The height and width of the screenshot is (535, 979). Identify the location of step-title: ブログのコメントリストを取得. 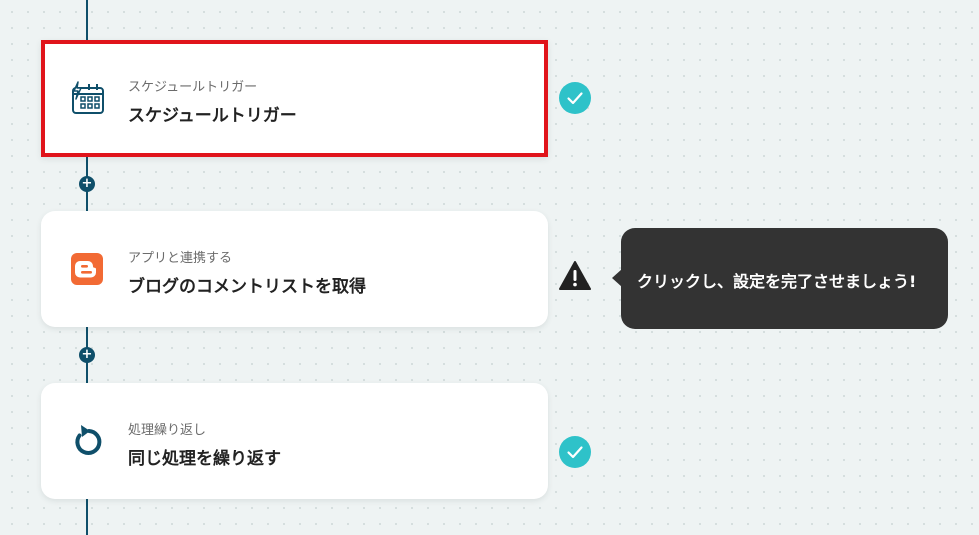
(247, 287).